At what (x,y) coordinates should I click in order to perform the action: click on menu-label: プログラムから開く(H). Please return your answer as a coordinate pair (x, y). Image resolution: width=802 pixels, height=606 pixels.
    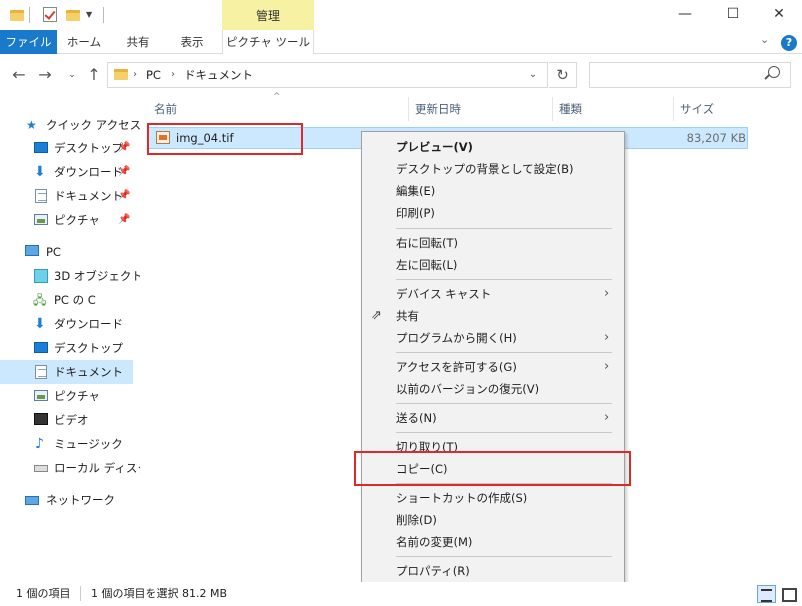
    Looking at the image, I should click on (456, 338).